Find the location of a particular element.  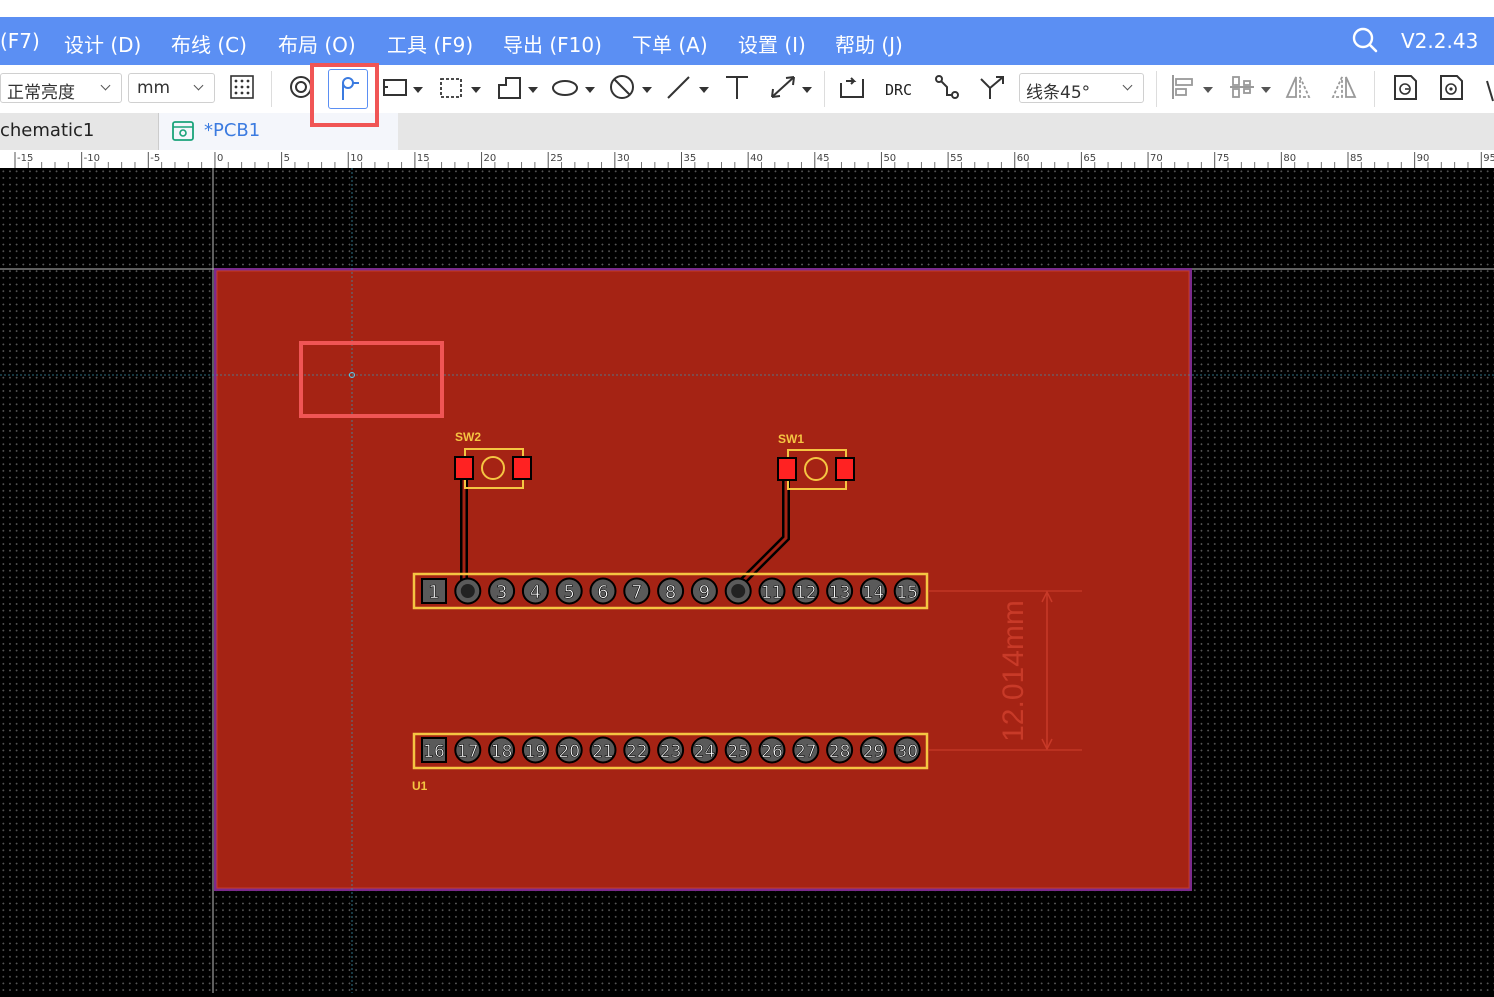

ruler-label: 30 is located at coordinates (623, 158).